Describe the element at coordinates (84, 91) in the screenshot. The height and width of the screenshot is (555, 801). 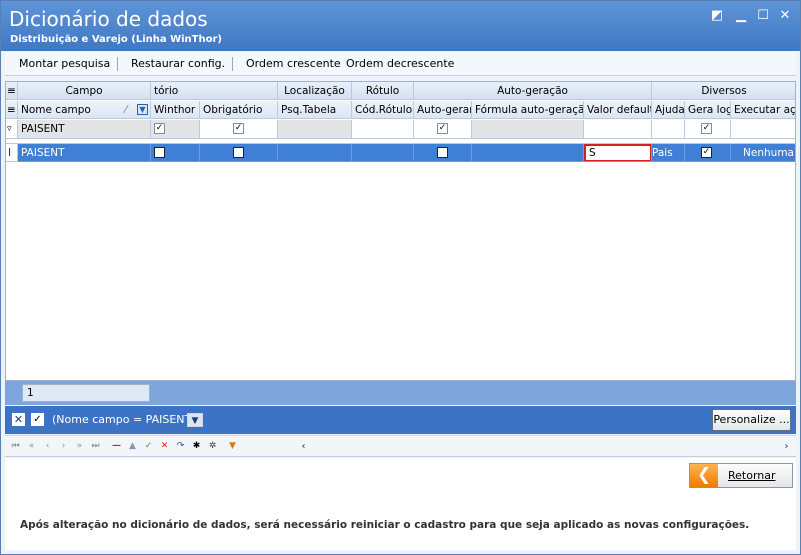
I see `band-campo: Campo` at that location.